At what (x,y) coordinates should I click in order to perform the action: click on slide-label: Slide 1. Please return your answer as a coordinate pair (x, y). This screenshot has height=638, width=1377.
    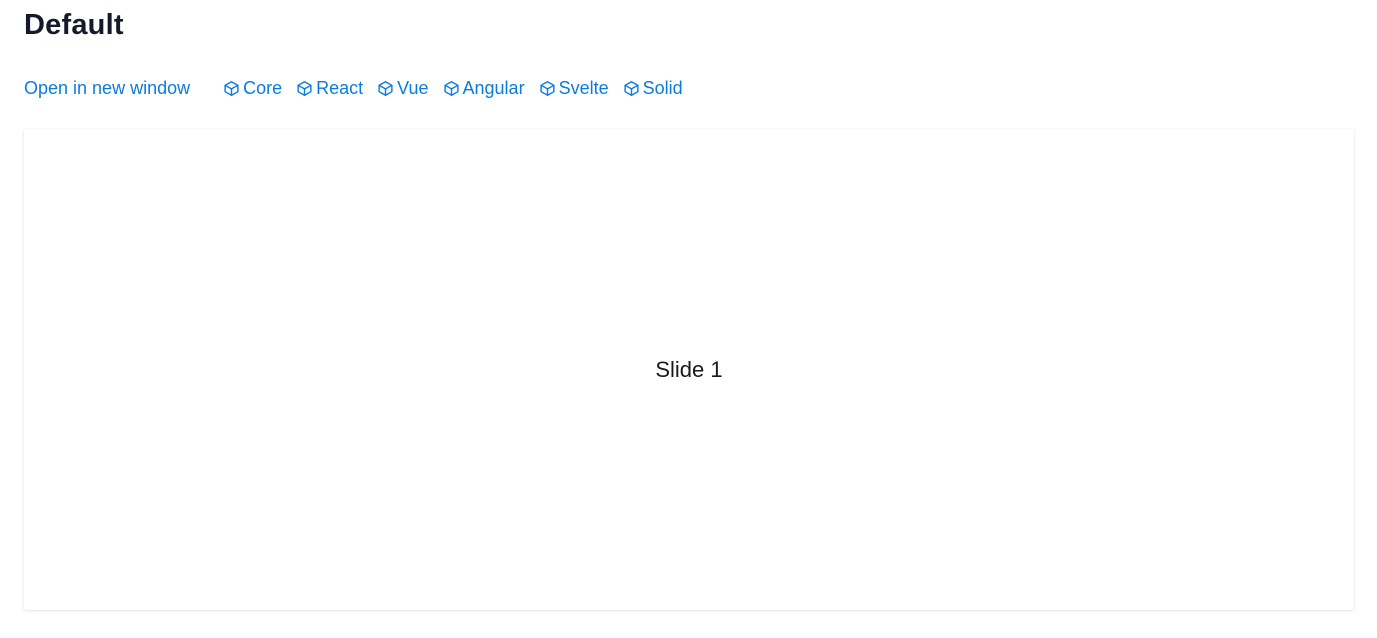
    Looking at the image, I should click on (689, 369).